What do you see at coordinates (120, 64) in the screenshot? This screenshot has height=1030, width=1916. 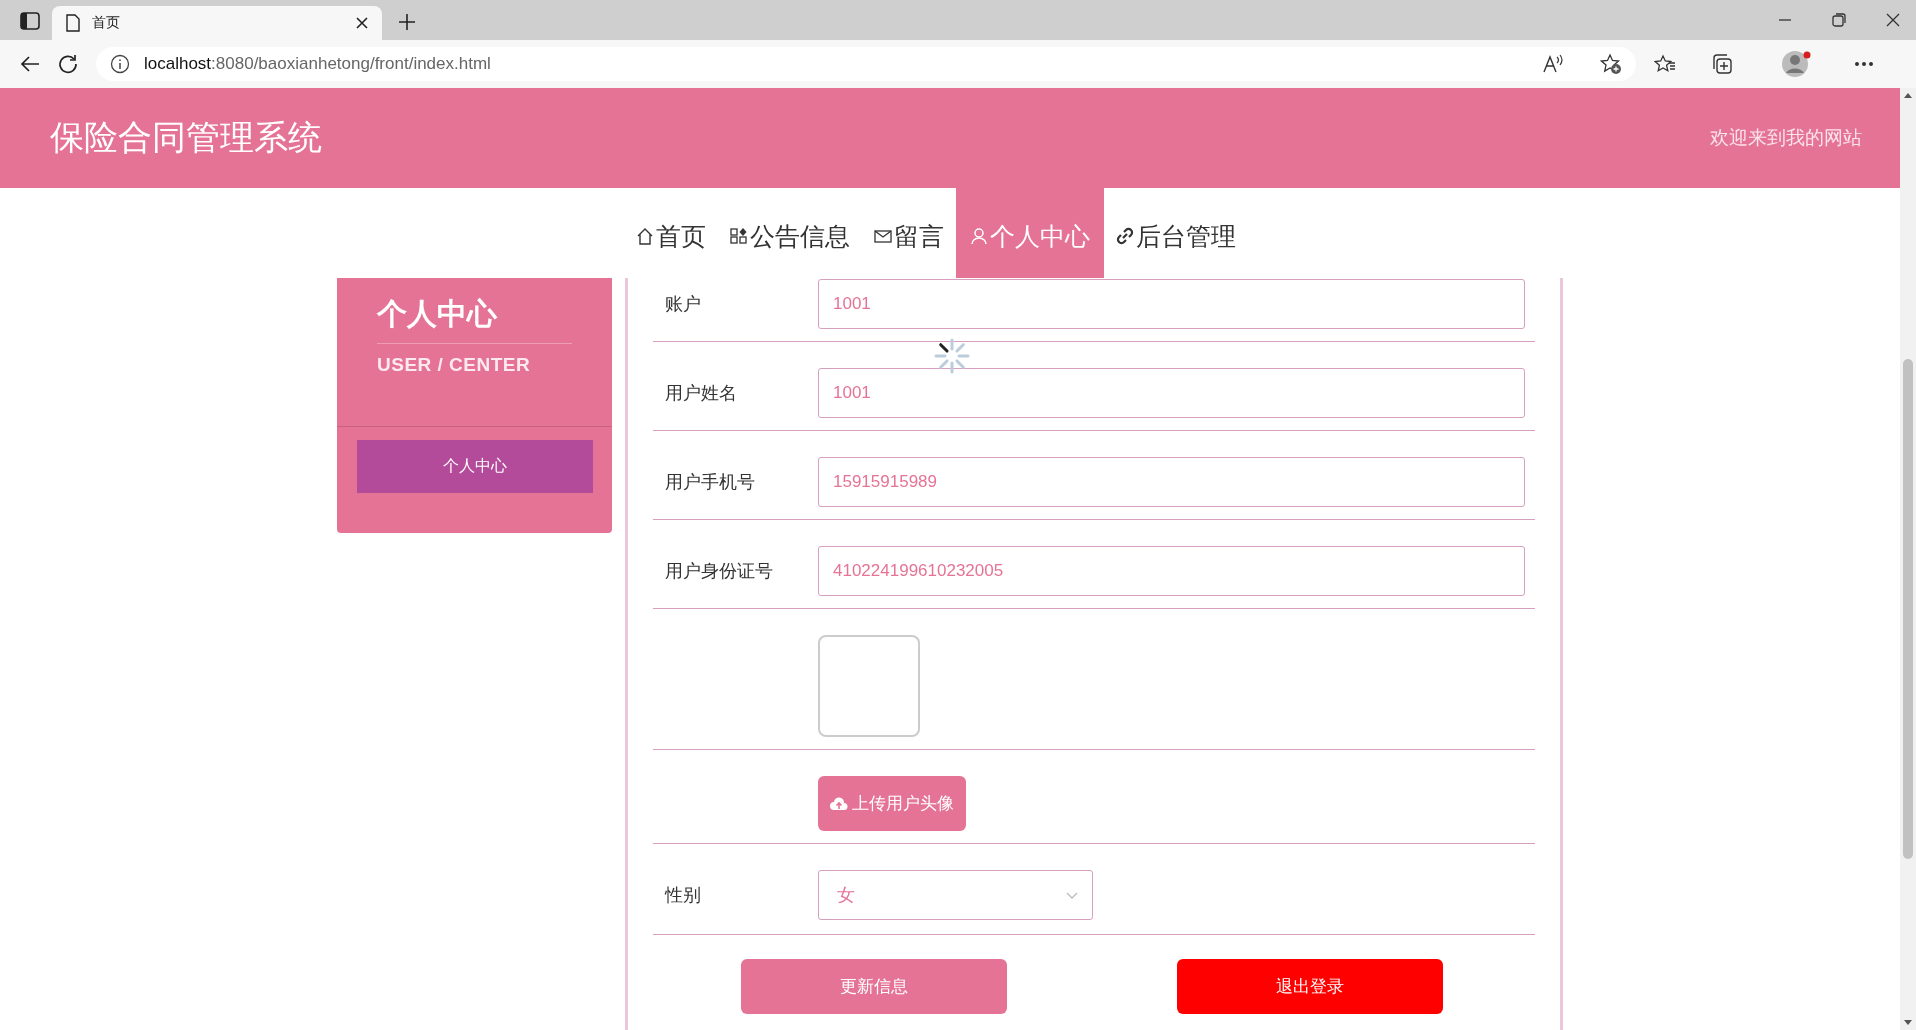 I see `info-icon` at bounding box center [120, 64].